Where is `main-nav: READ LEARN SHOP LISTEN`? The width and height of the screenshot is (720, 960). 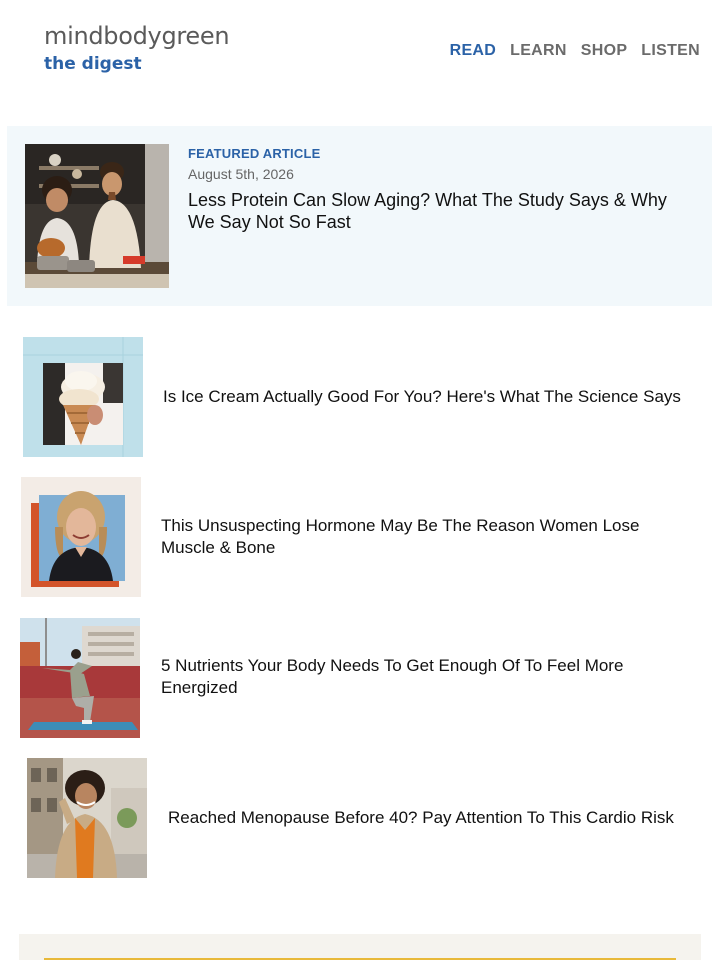
main-nav: READ LEARN SHOP LISTEN is located at coordinates (575, 51).